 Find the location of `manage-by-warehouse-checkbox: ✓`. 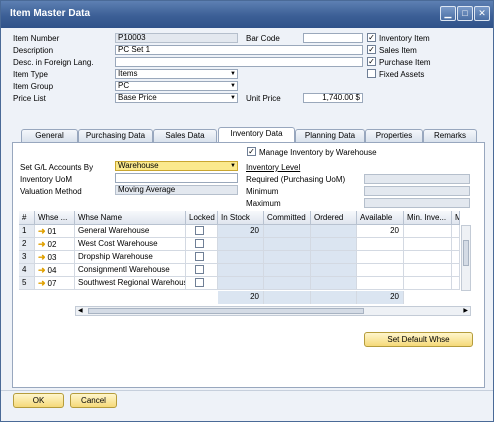

manage-by-warehouse-checkbox: ✓ is located at coordinates (251, 151).